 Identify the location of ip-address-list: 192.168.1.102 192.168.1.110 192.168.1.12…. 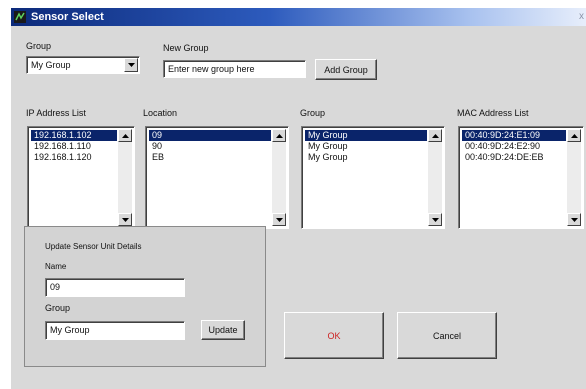
(81, 177).